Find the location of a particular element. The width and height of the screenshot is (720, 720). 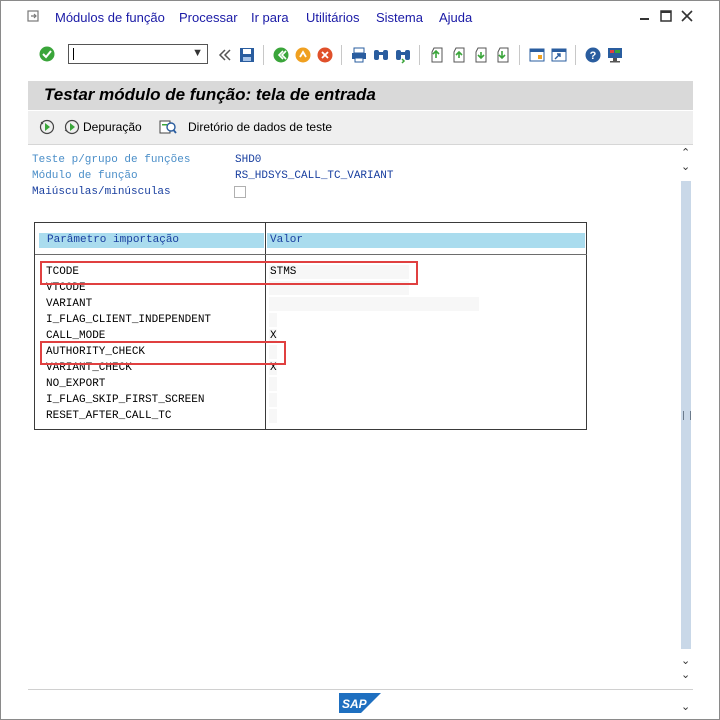

back-icon is located at coordinates (281, 55).